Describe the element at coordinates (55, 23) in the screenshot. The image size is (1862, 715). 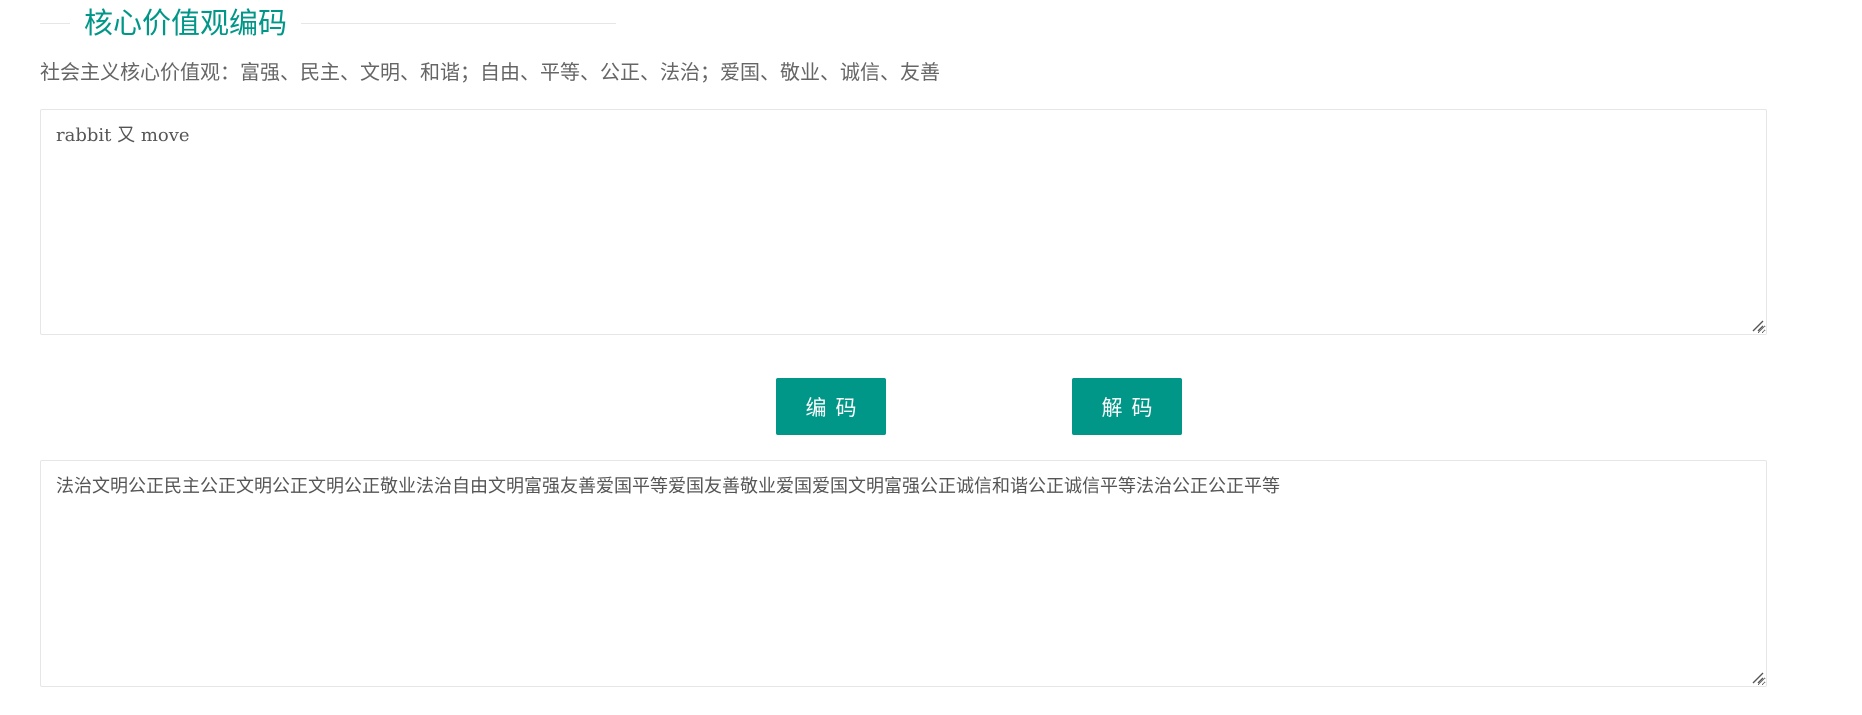
I see `title-divider-left` at that location.